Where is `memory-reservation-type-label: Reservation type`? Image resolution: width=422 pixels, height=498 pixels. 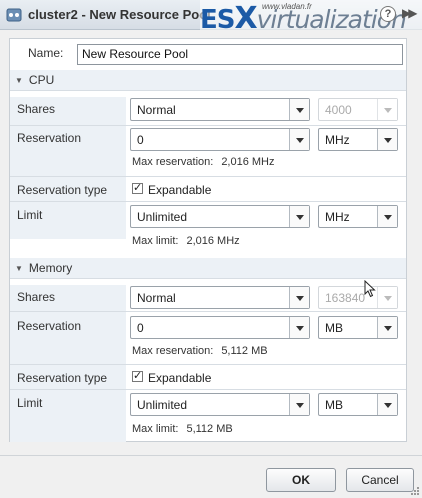
memory-reservation-type-label: Reservation type is located at coordinates (62, 378).